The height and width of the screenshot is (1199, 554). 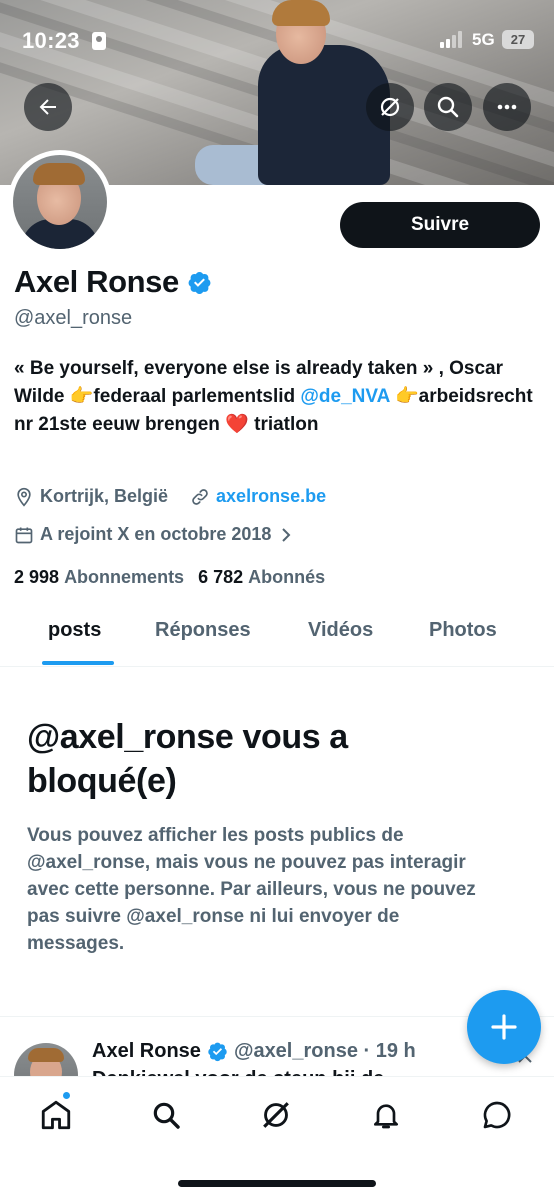 I want to click on blocked-title: @axel_ronse vous a bloqué(e), so click(x=187, y=759).